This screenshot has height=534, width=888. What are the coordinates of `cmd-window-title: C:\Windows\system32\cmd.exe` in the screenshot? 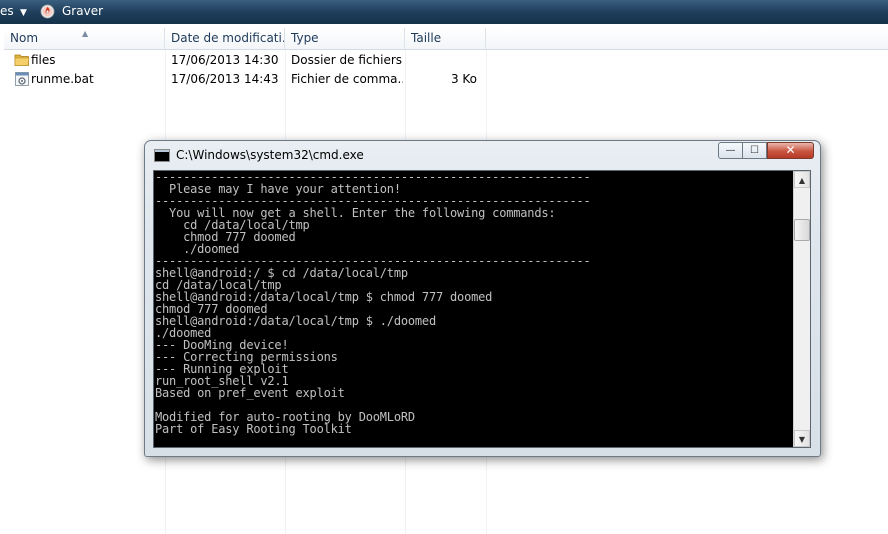 It's located at (270, 155).